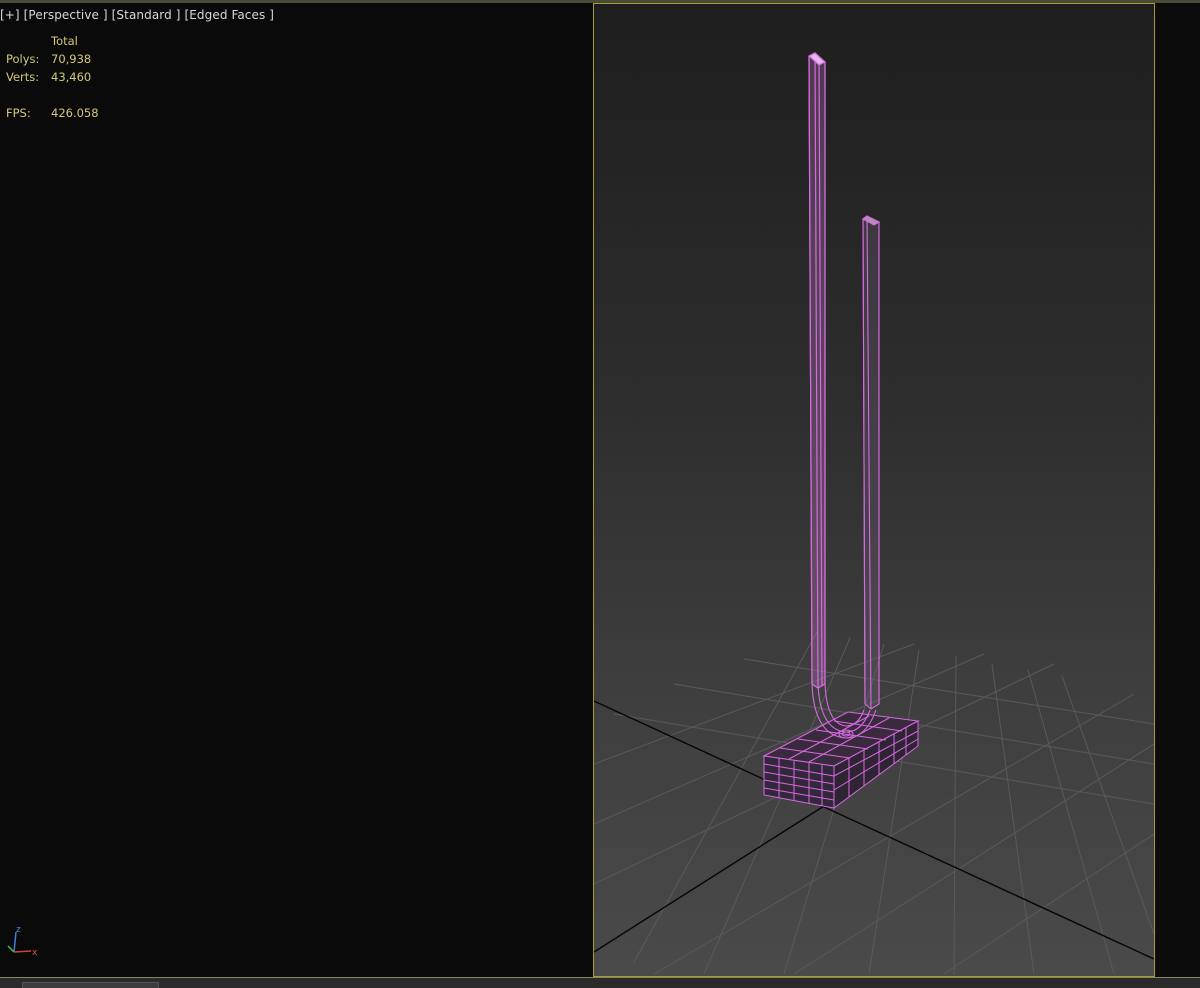 Image resolution: width=1200 pixels, height=988 pixels. I want to click on fps-label: FPS:, so click(18, 113).